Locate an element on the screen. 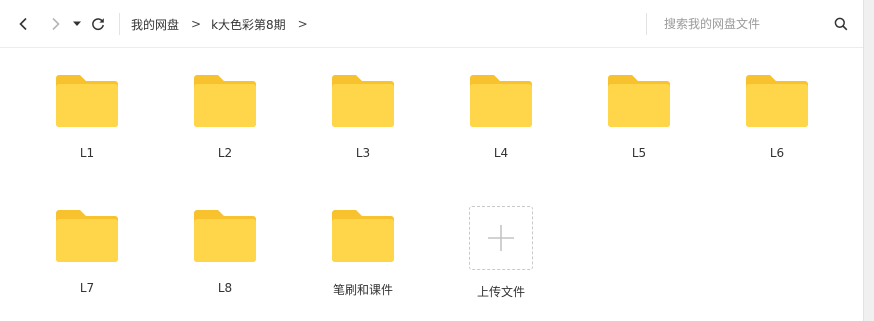 Image resolution: width=874 pixels, height=321 pixels. folder-name: L1 is located at coordinates (87, 153).